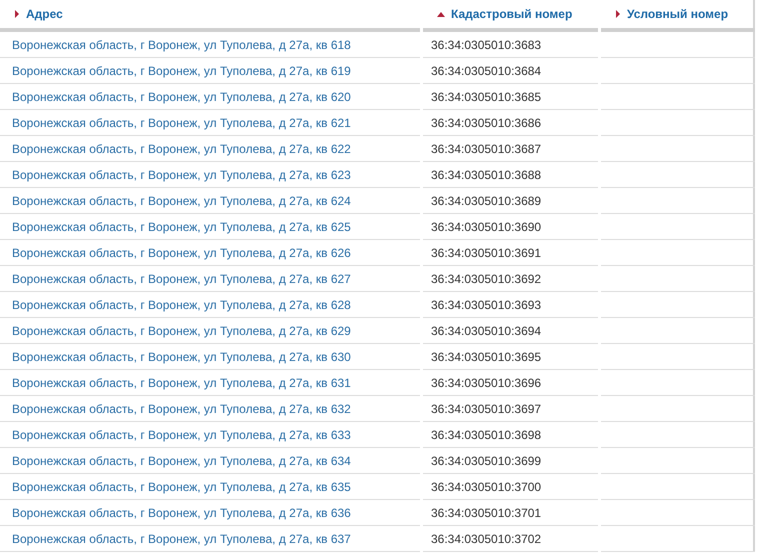  Describe the element at coordinates (486, 175) in the screenshot. I see `table-cell-text: 36:34:0305010:3688` at that location.